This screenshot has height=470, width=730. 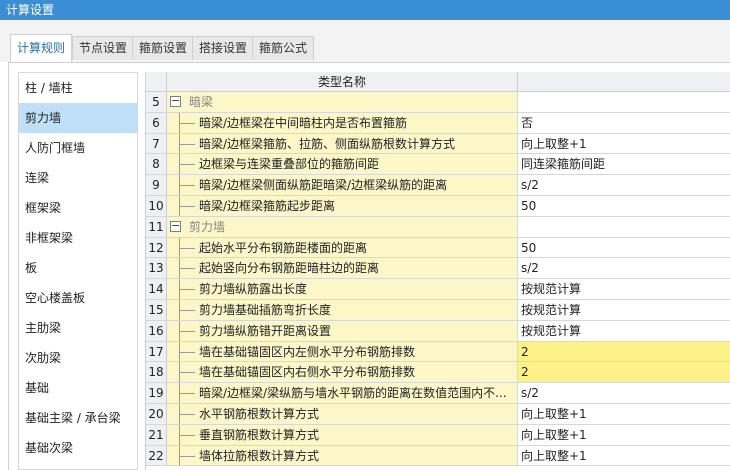 What do you see at coordinates (156, 330) in the screenshot?
I see `row-number: 16` at bounding box center [156, 330].